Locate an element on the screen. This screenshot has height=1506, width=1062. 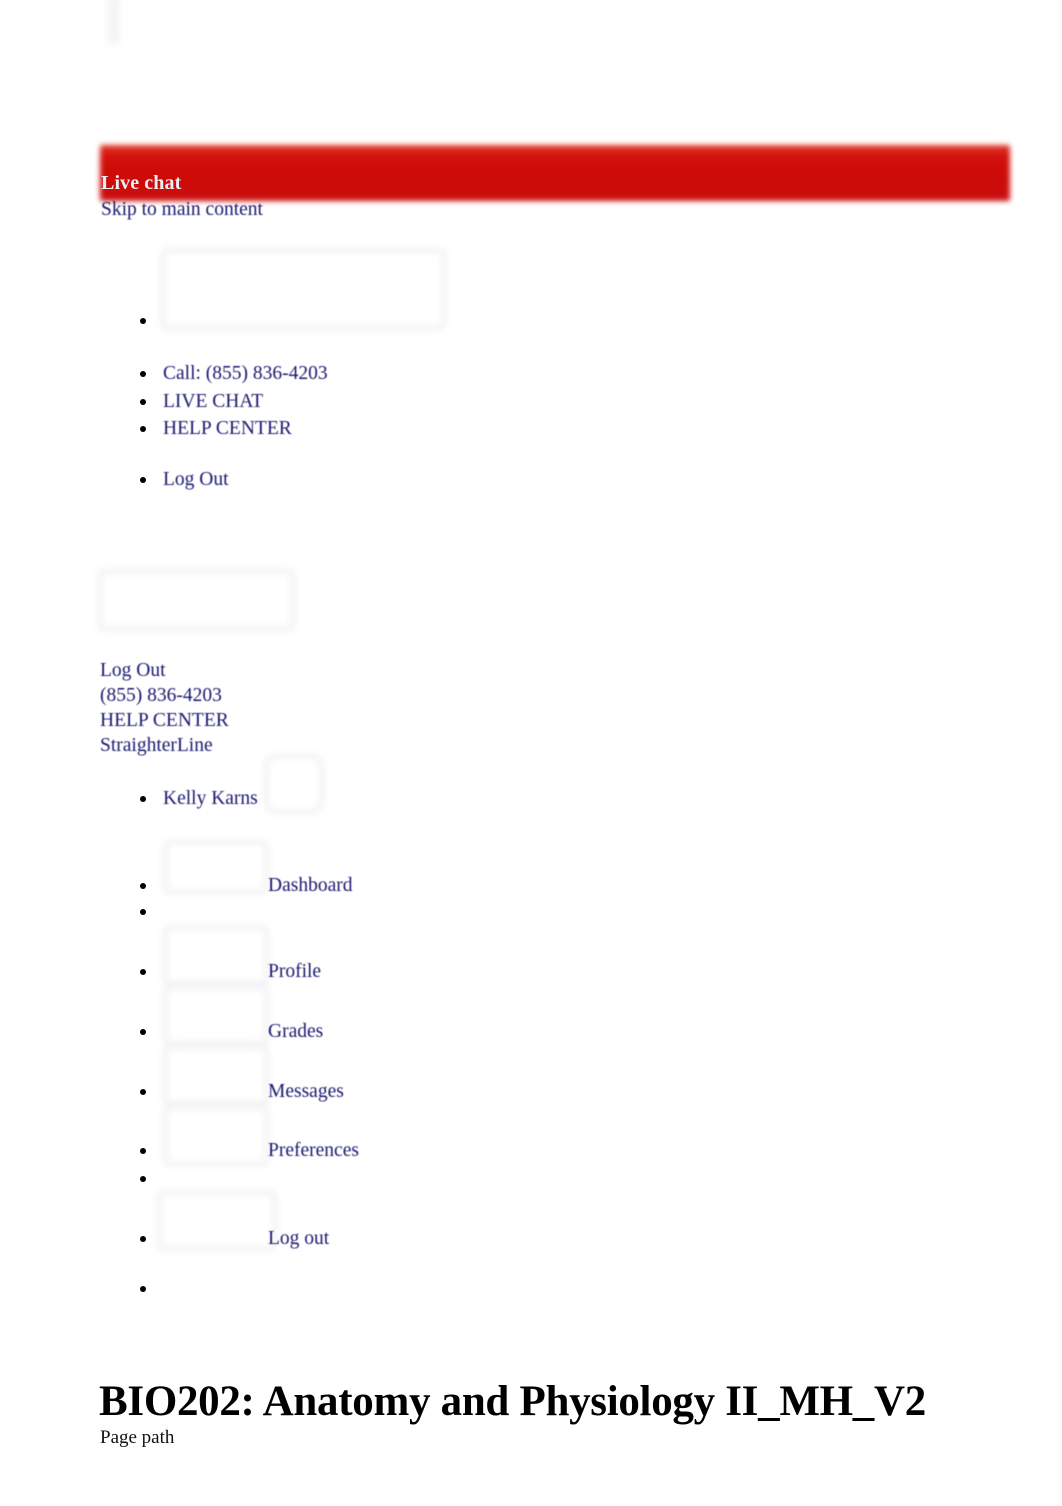
logout-icon is located at coordinates (217, 1221).